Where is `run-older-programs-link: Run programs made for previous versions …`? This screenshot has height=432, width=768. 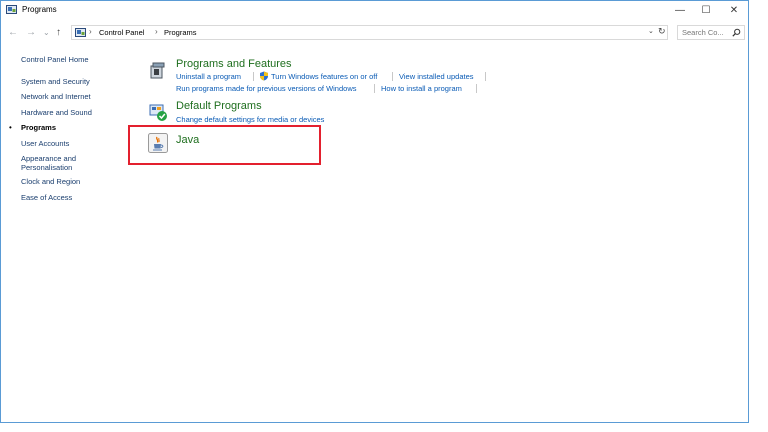
run-older-programs-link: Run programs made for previous versions … is located at coordinates (266, 88).